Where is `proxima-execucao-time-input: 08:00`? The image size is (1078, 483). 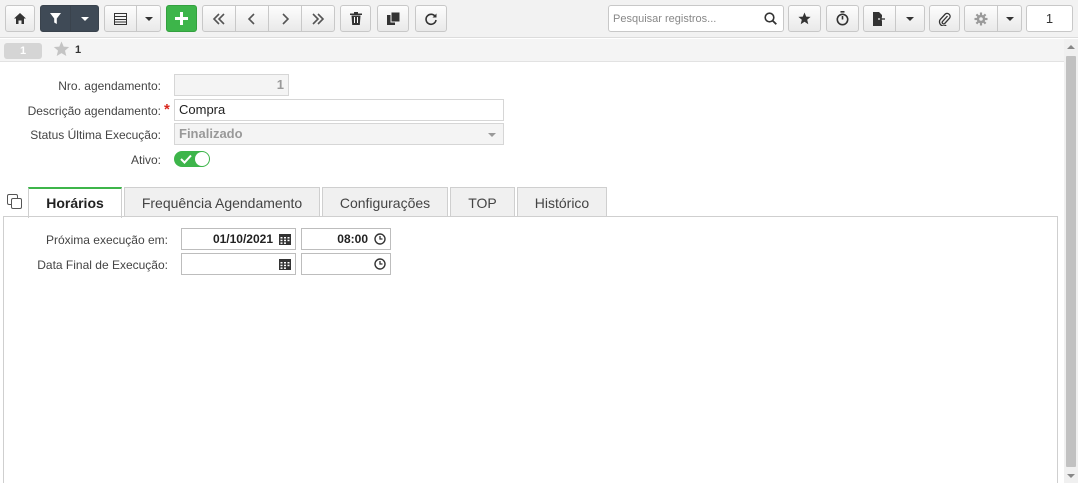
proxima-execucao-time-input: 08:00 is located at coordinates (346, 239).